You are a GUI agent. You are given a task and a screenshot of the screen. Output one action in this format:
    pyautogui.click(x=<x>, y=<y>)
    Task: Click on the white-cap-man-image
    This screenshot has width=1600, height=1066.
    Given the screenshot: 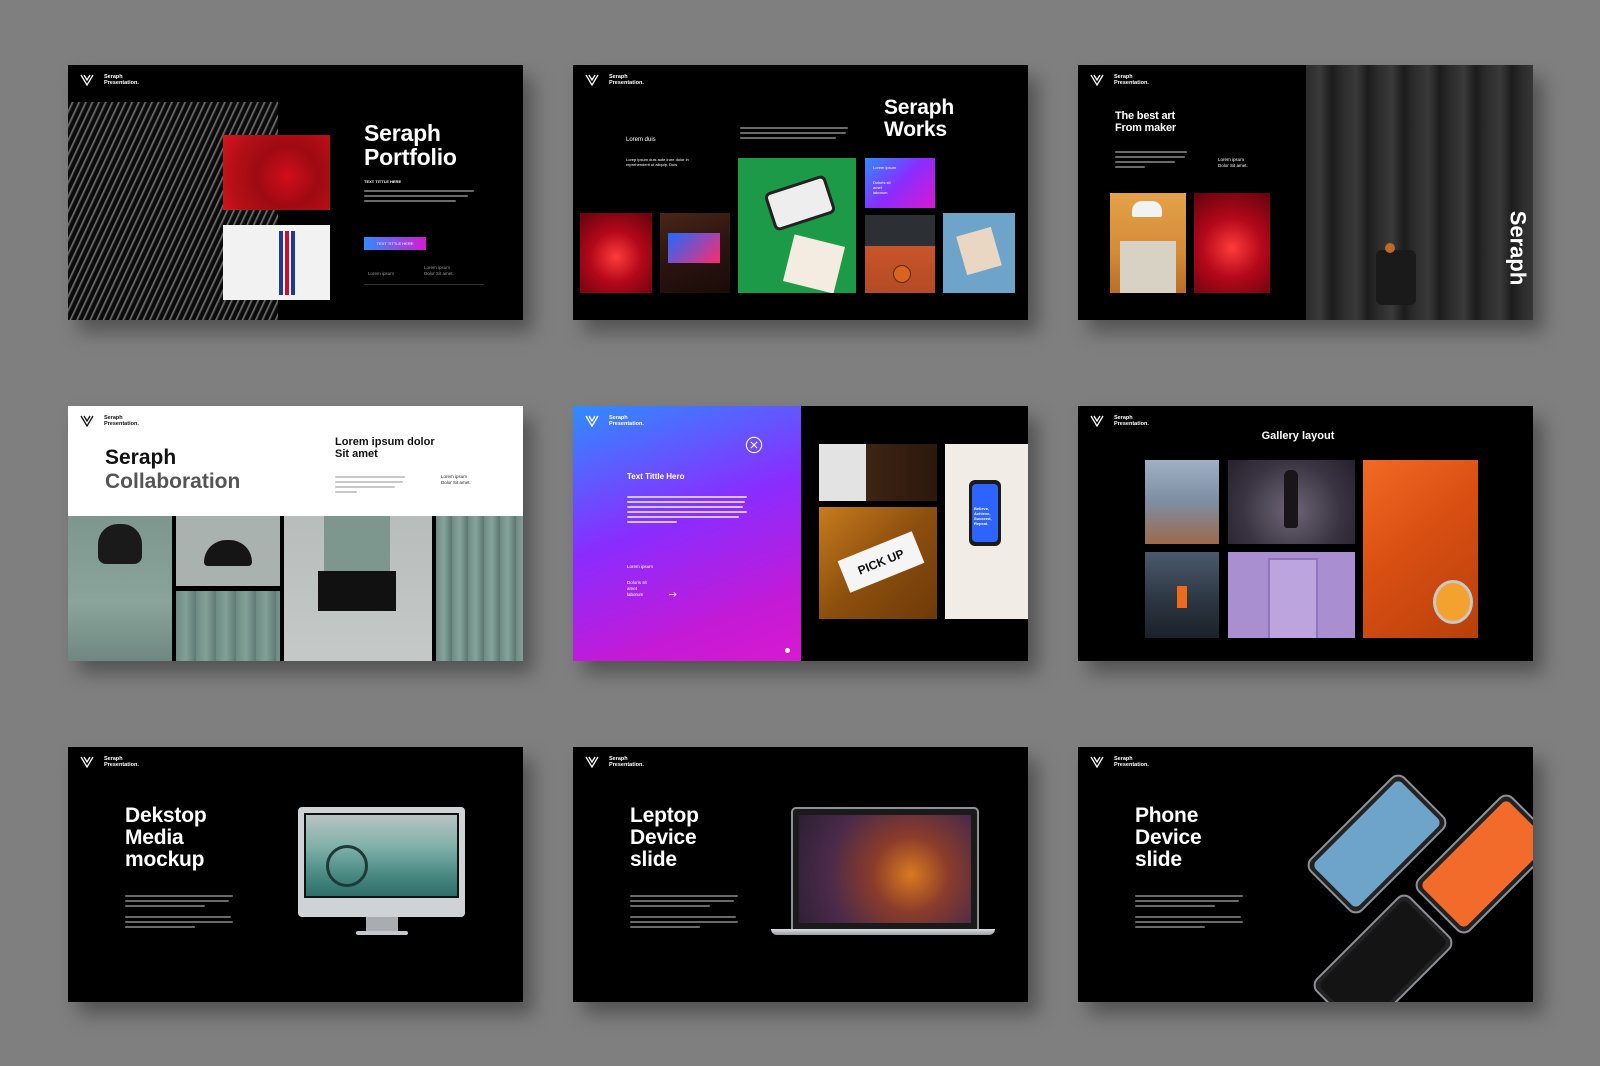 What is the action you would take?
    pyautogui.click(x=1148, y=243)
    